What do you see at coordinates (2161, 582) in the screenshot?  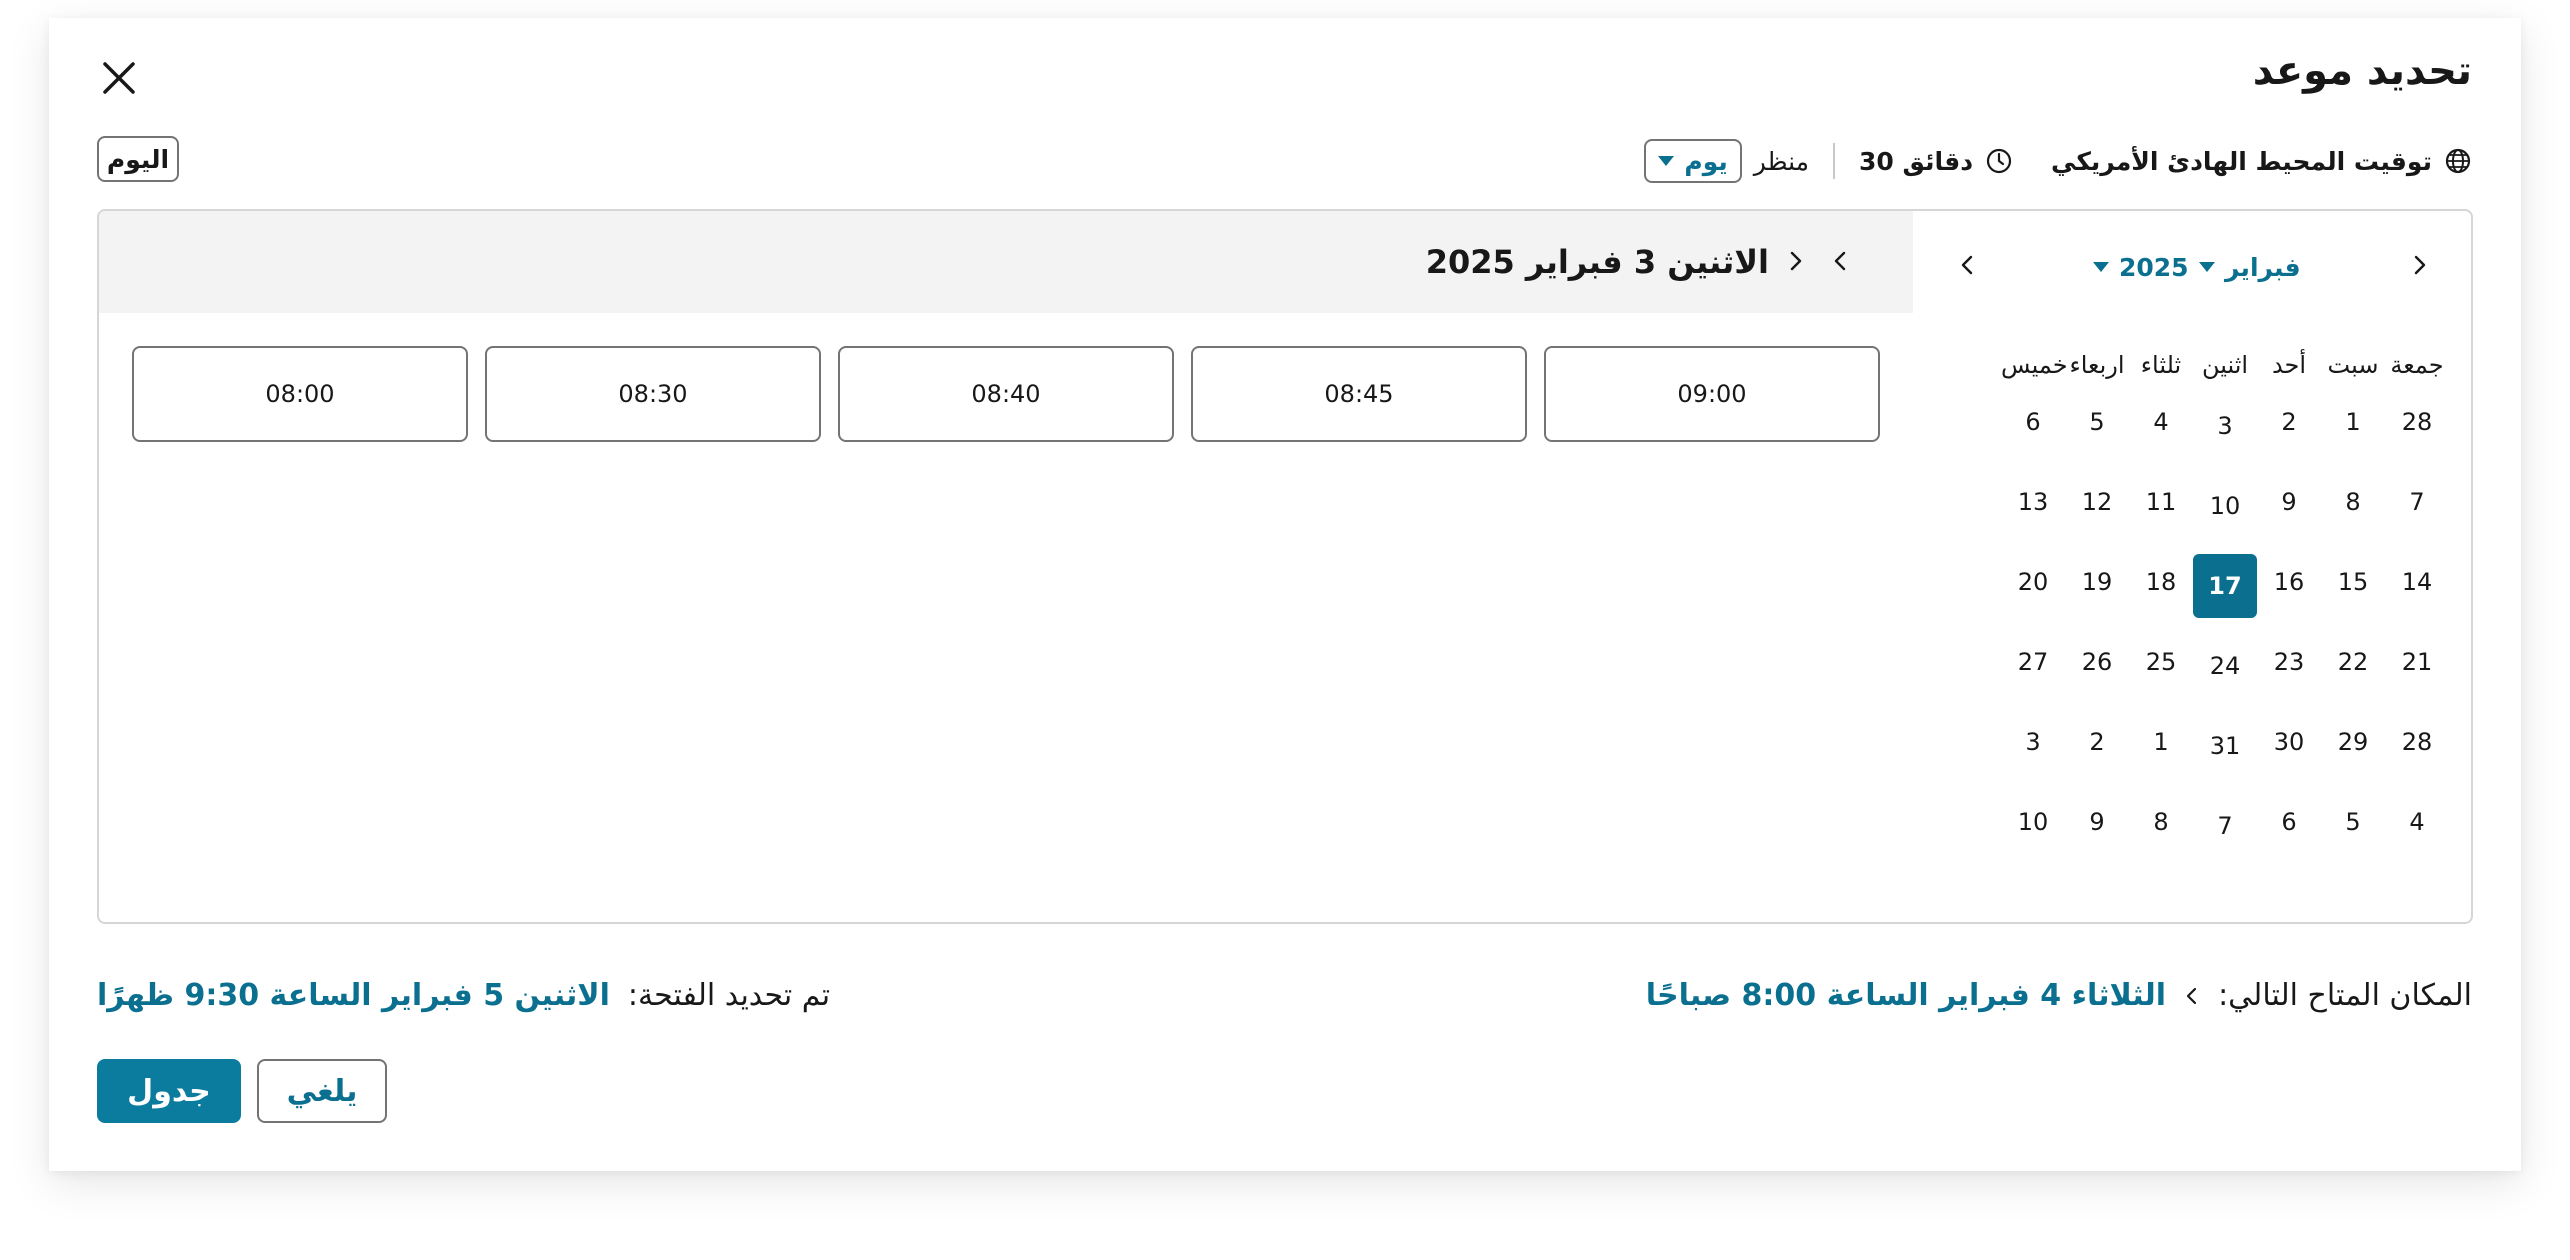 I see `calendar-day: 18` at bounding box center [2161, 582].